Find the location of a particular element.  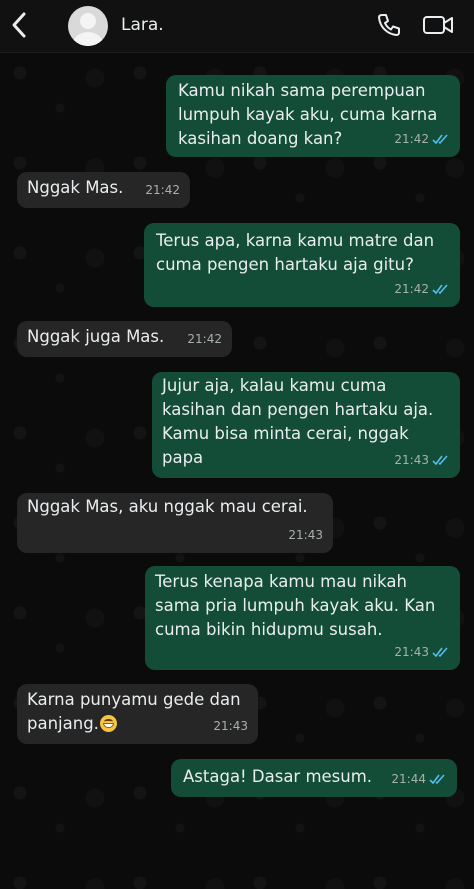

message-meta: 21:44 is located at coordinates (419, 779).